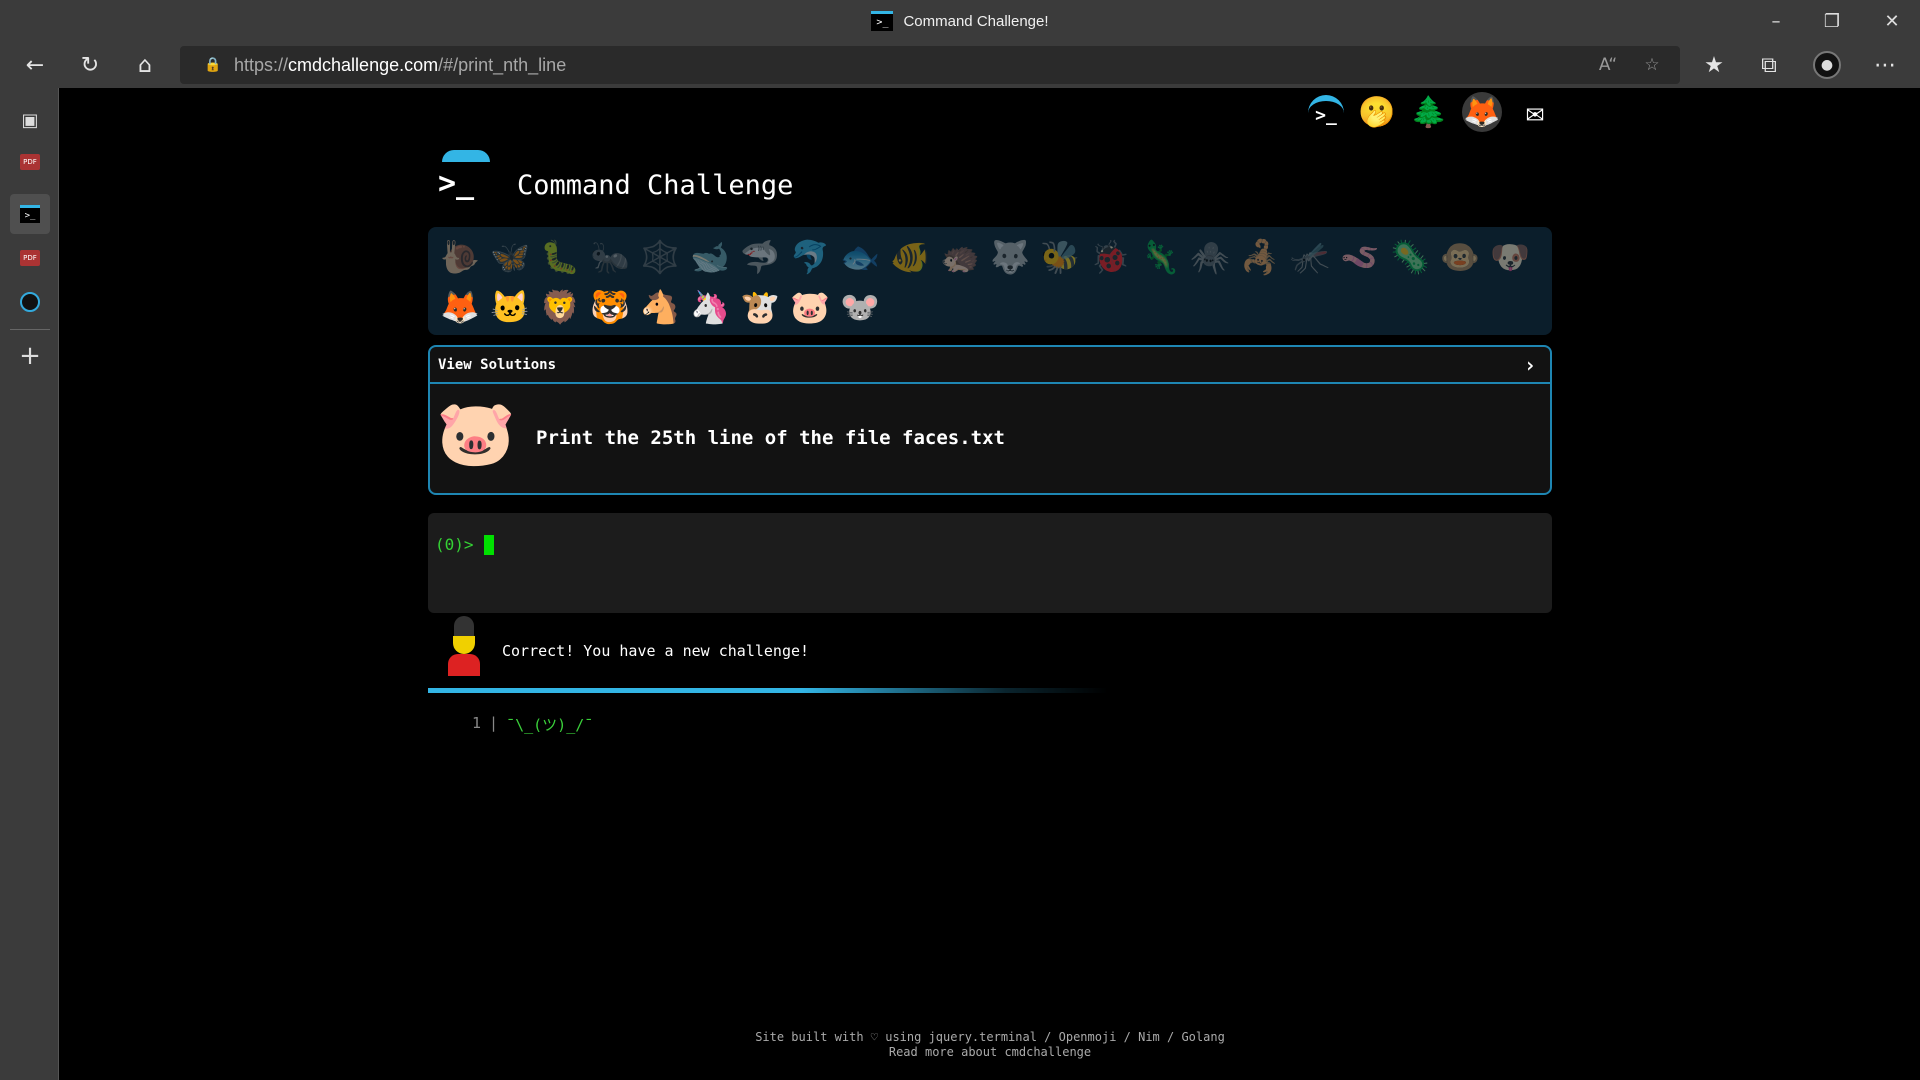  I want to click on output-text: ¯\_(ツ)_/¯, so click(550, 725).